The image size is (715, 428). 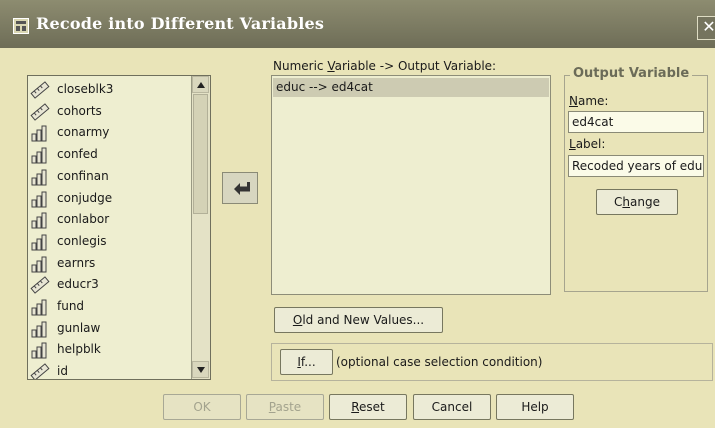 I want to click on help-button: Help, so click(x=535, y=407).